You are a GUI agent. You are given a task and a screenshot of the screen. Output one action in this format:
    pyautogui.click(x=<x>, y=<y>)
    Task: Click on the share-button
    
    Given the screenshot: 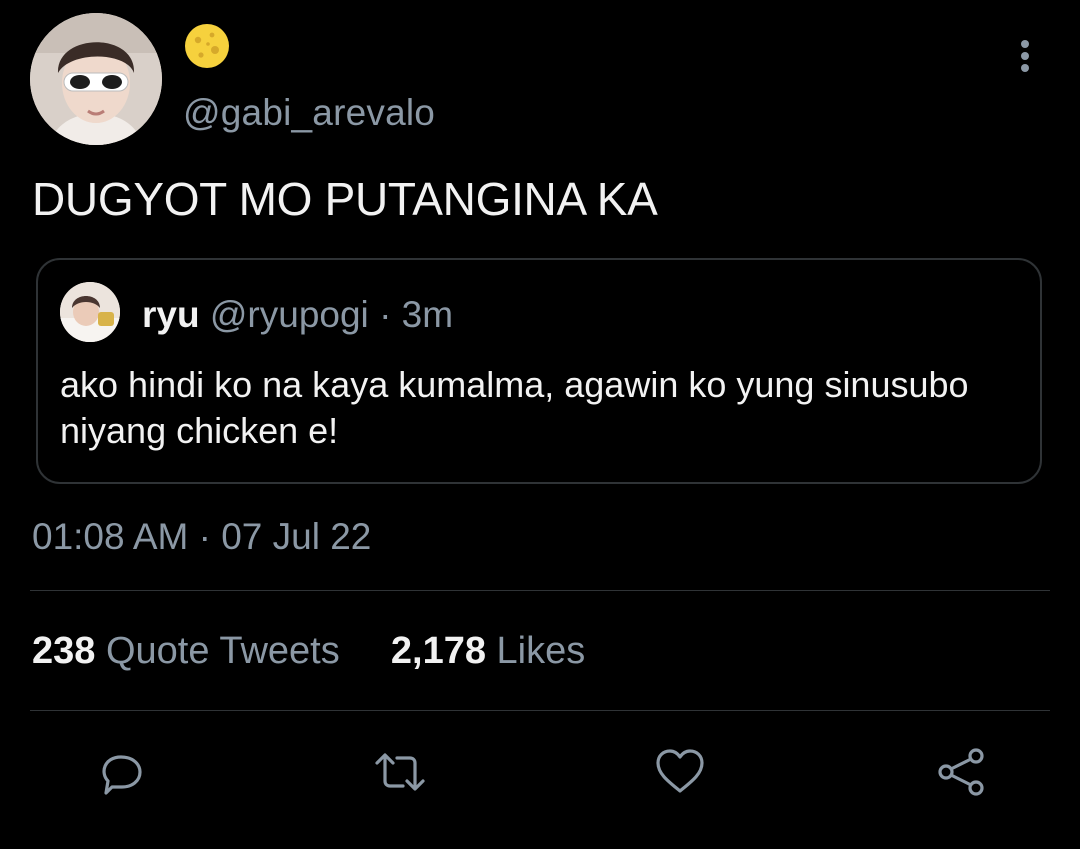 What is the action you would take?
    pyautogui.click(x=961, y=772)
    